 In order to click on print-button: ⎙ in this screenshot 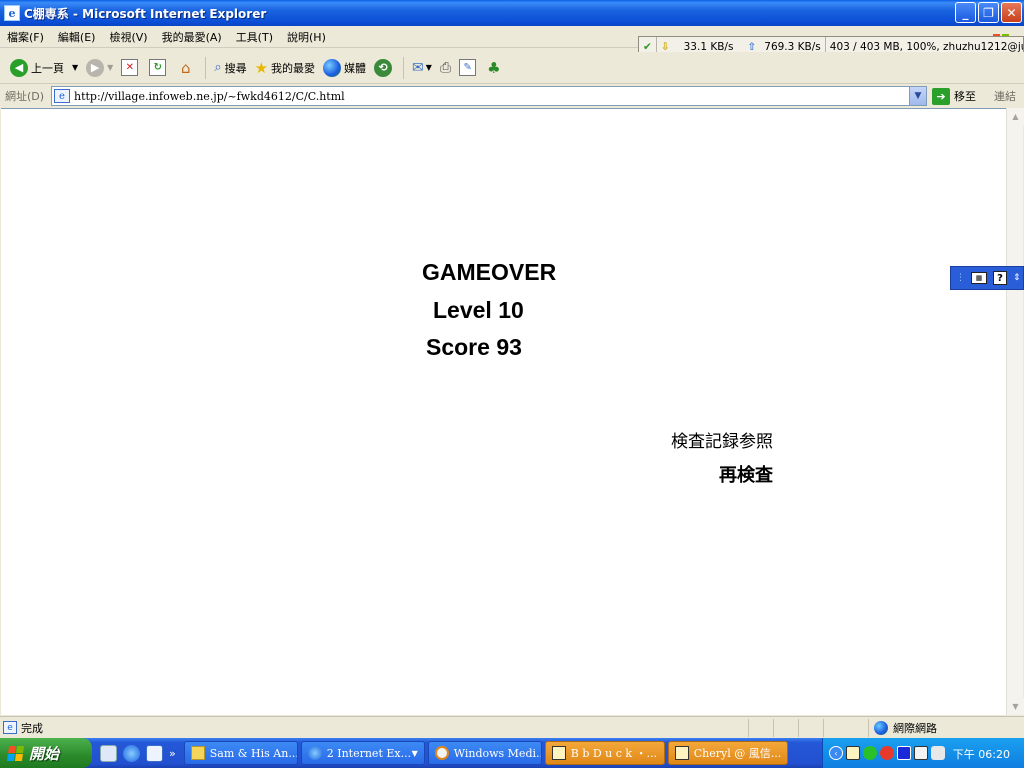, I will do `click(445, 68)`.